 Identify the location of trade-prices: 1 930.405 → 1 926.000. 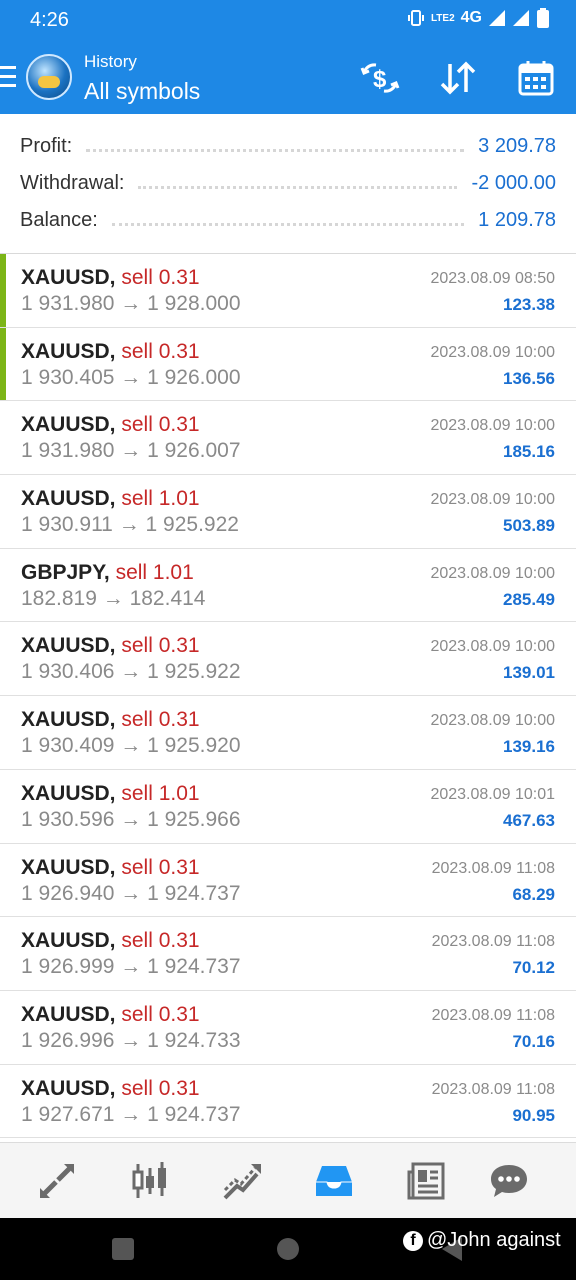
(131, 377).